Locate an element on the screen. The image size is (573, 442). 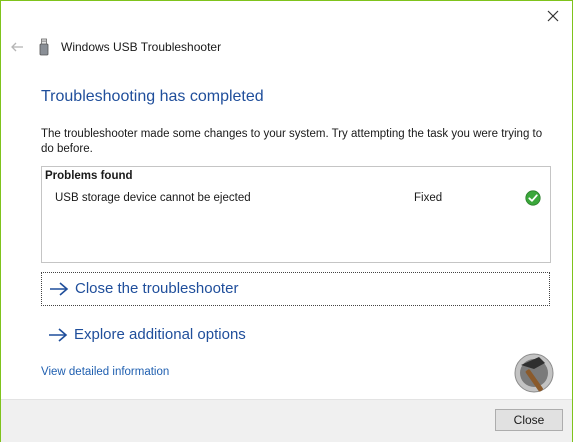
navigation-bar: Windows USB Troubleshooter is located at coordinates (286, 48).